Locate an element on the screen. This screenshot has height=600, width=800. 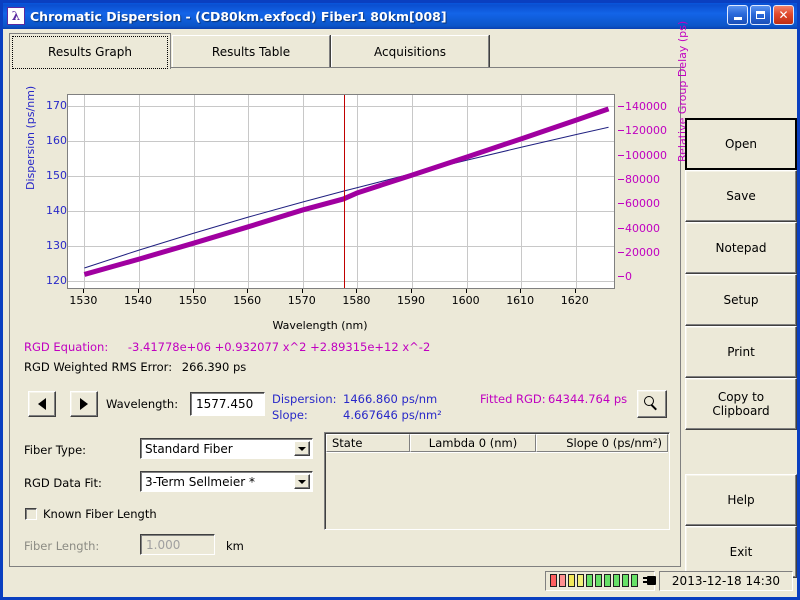
y-tick-label-right: 100000 is located at coordinates (651, 155).